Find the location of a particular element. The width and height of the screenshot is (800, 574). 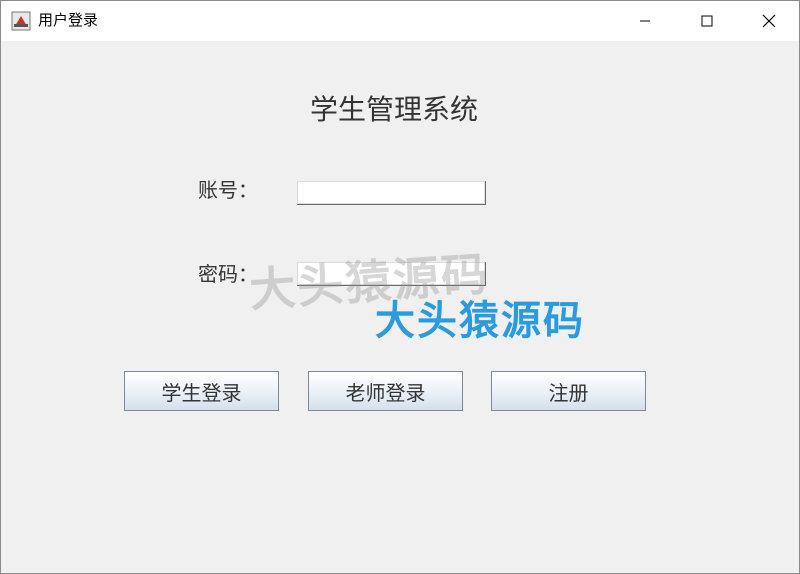

page-title: 学生管理系统 is located at coordinates (393, 109).